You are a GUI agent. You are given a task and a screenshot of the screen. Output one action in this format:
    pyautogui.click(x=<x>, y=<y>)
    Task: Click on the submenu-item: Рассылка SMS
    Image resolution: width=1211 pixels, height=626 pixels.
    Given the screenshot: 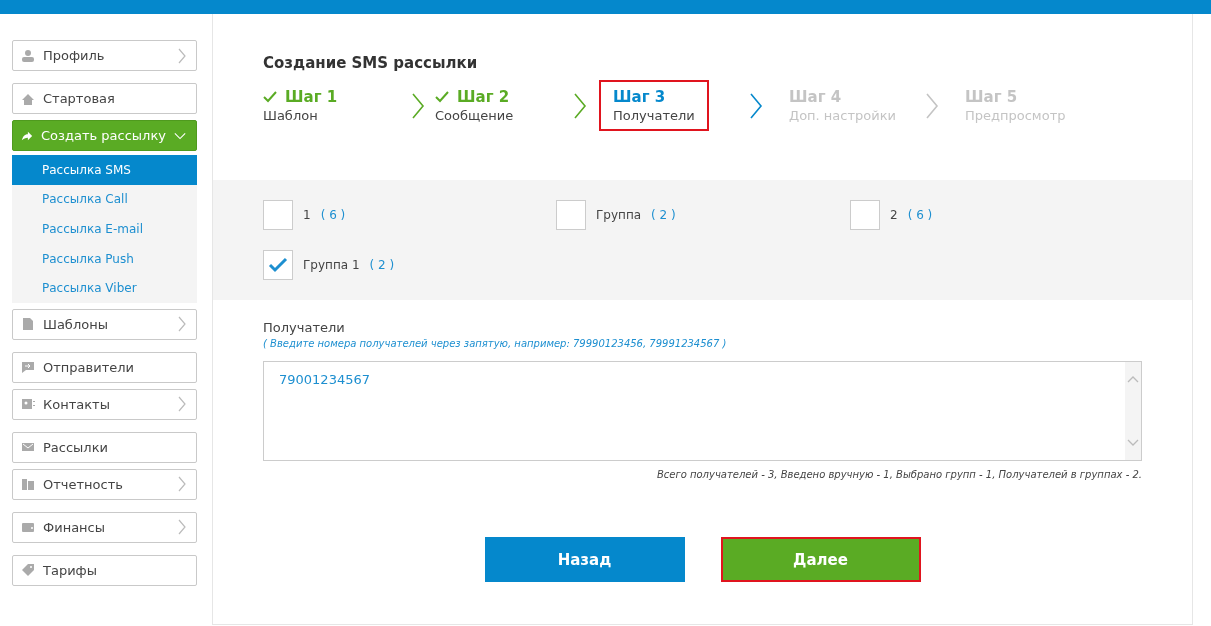 What is the action you would take?
    pyautogui.click(x=104, y=170)
    